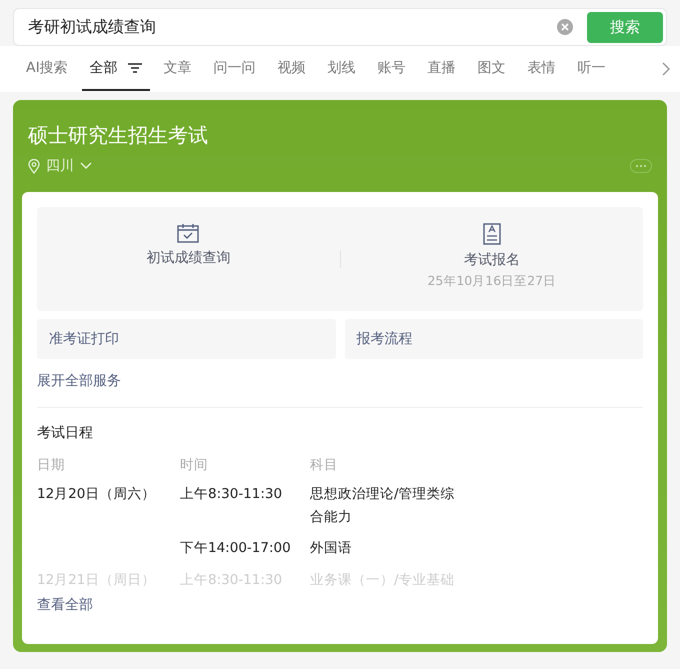  What do you see at coordinates (47, 69) in the screenshot?
I see `tab: AI搜索` at bounding box center [47, 69].